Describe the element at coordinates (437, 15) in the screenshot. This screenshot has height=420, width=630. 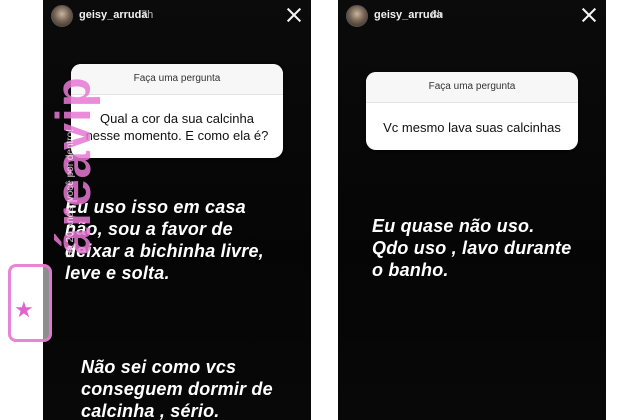
I see `story-time: 8h` at that location.